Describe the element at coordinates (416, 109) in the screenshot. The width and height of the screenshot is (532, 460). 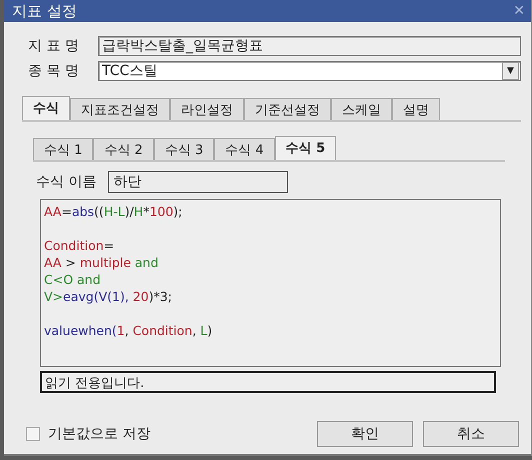
I see `settings-tab: 설명` at that location.